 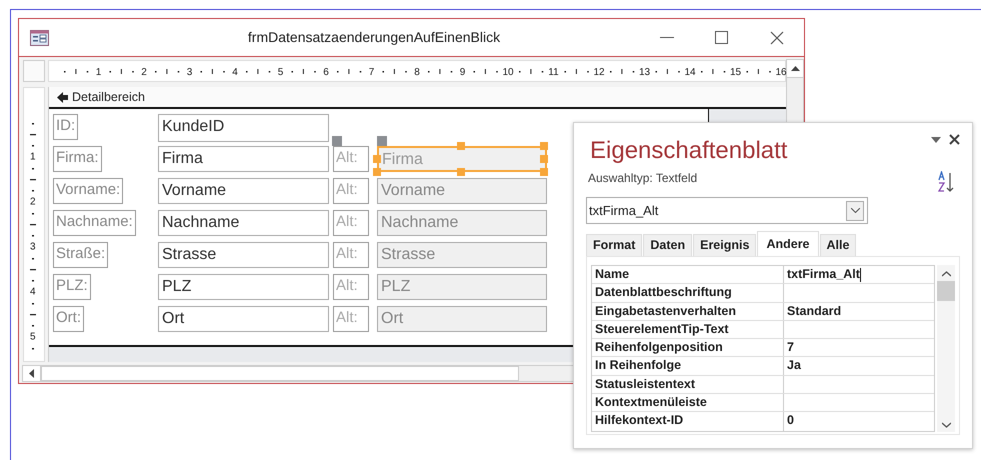 What do you see at coordinates (859, 347) in the screenshot?
I see `property-value: 7` at bounding box center [859, 347].